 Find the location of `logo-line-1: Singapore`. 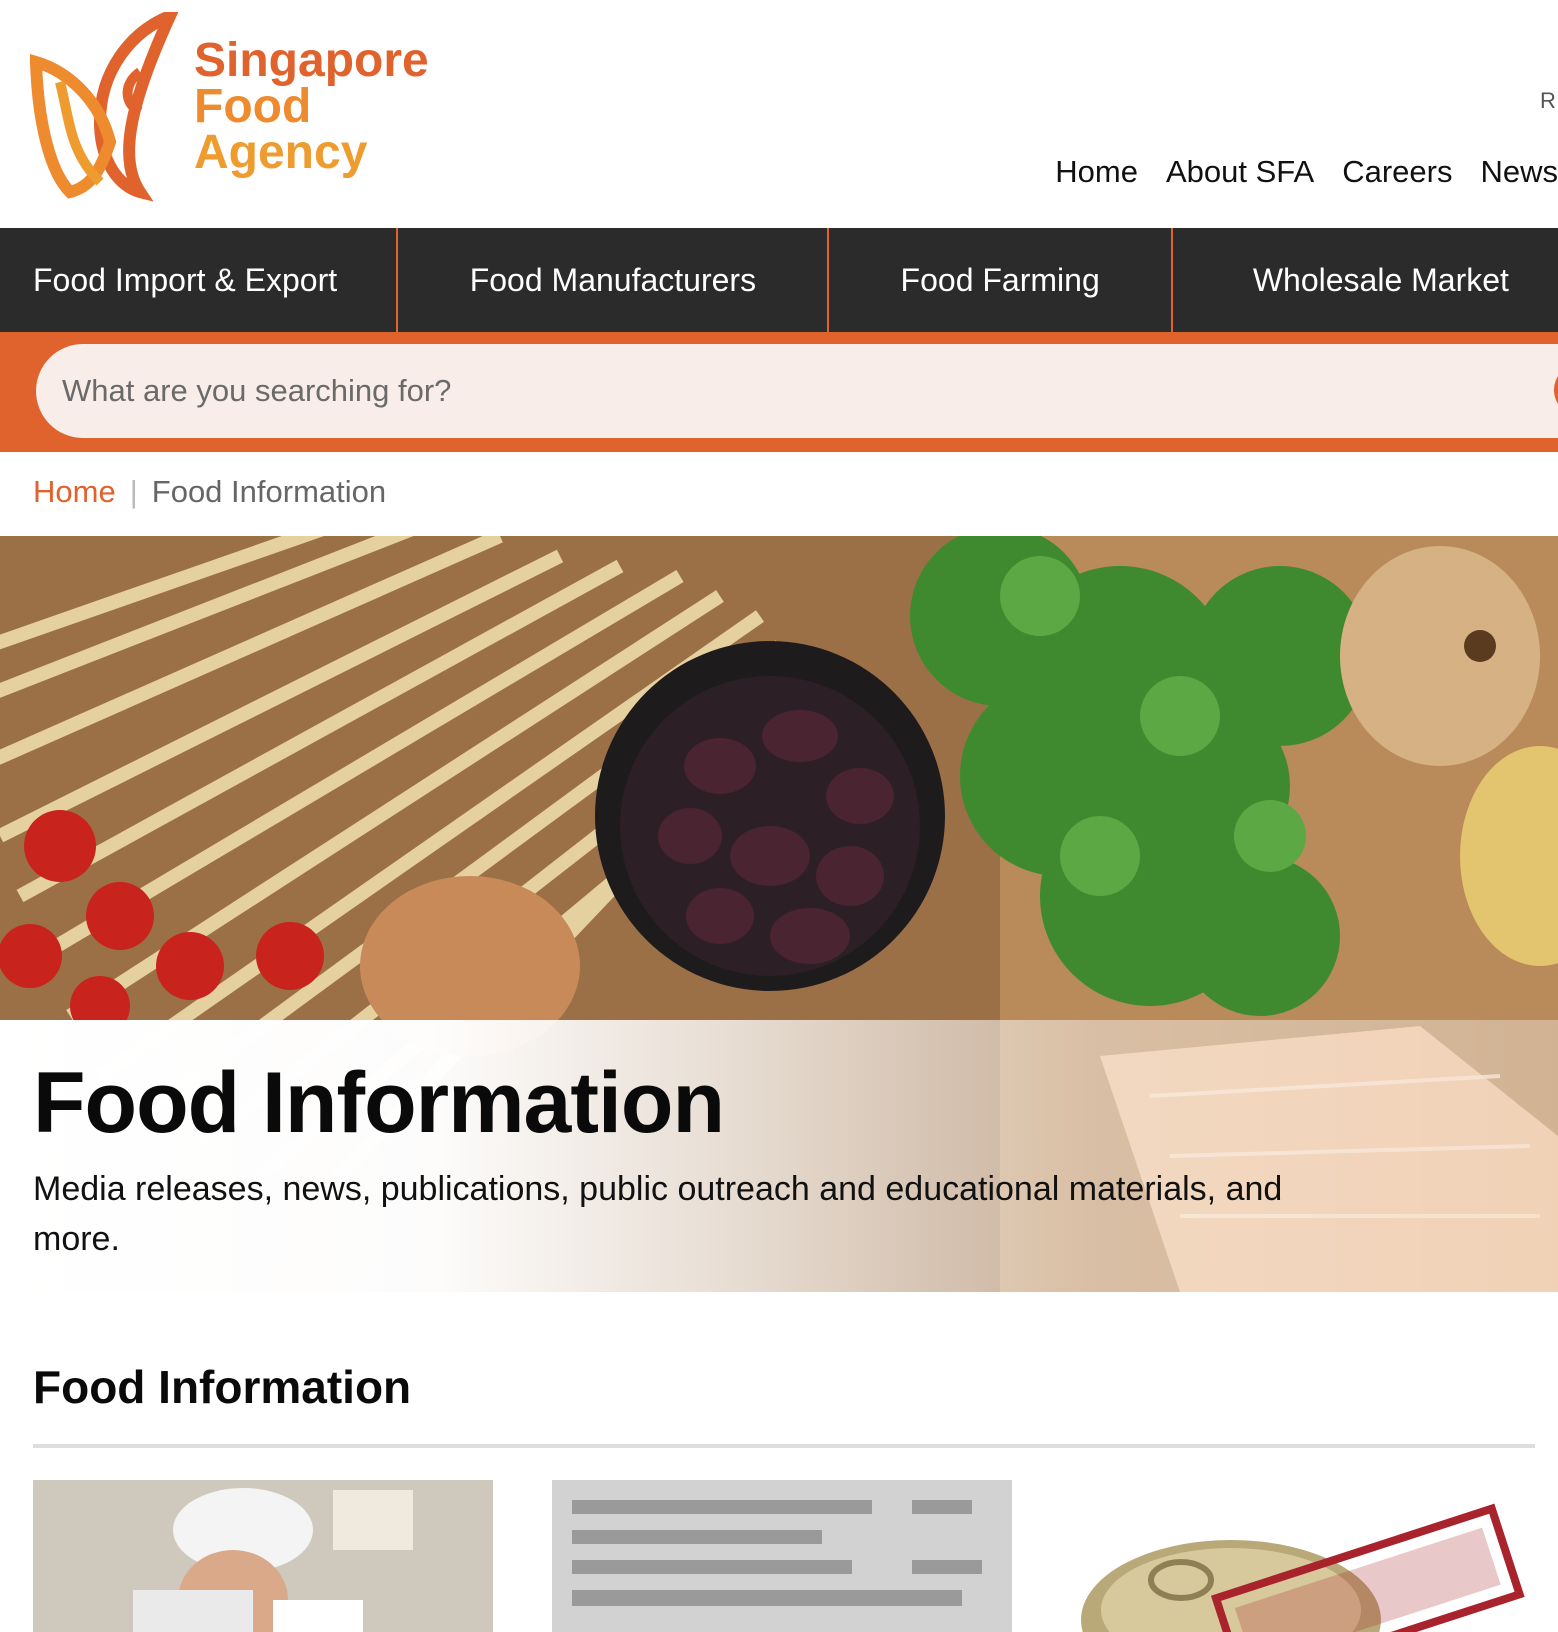

logo-line-1: Singapore is located at coordinates (311, 60).